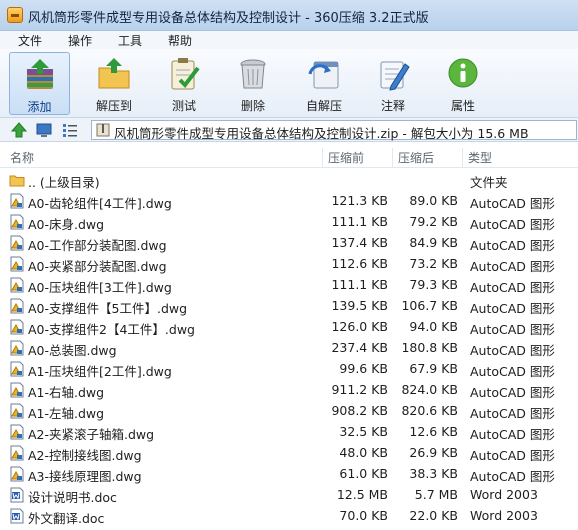 Image resolution: width=578 pixels, height=530 pixels. I want to click on file-row: A1-左轴.dwg 908.2 KB 820.6 KB AutoCAD 图形, so click(289, 410).